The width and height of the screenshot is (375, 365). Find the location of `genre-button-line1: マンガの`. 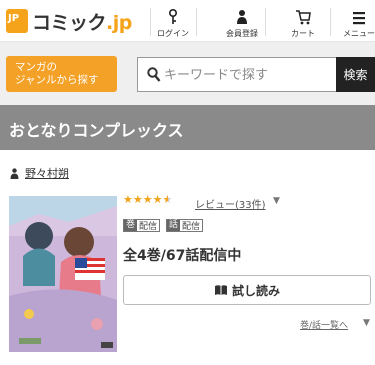

genre-button-line1: マンガの is located at coordinates (36, 67).